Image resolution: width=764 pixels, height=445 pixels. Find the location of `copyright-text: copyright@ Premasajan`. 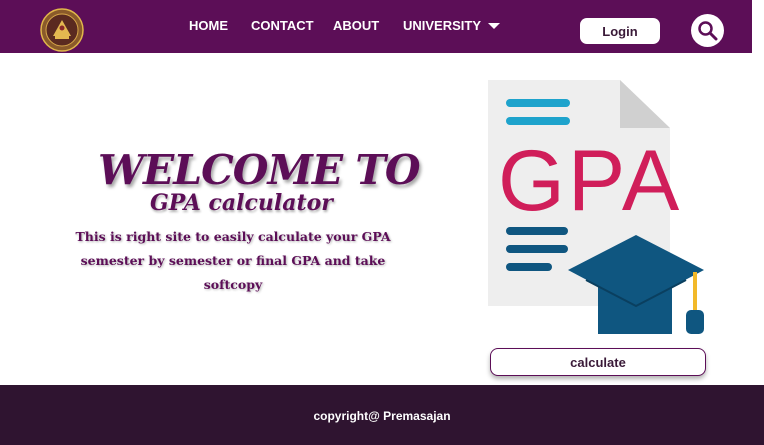

copyright-text: copyright@ Premasajan is located at coordinates (382, 416).